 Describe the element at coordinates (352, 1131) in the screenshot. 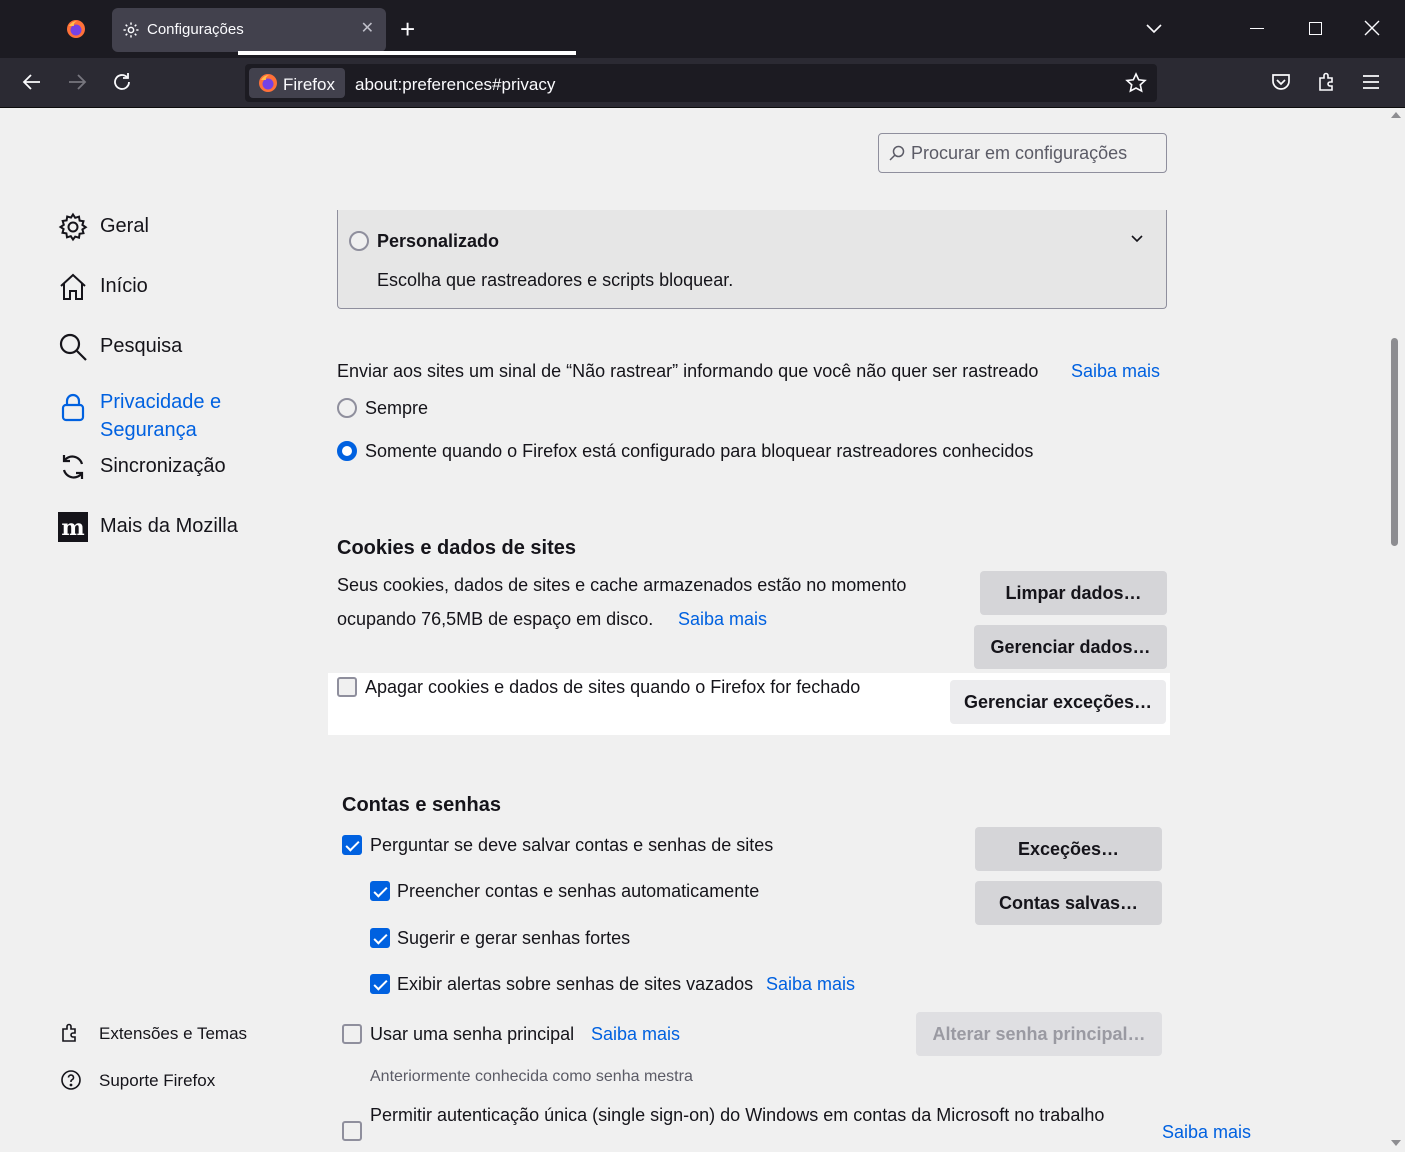

I see `sso-checkbox` at that location.